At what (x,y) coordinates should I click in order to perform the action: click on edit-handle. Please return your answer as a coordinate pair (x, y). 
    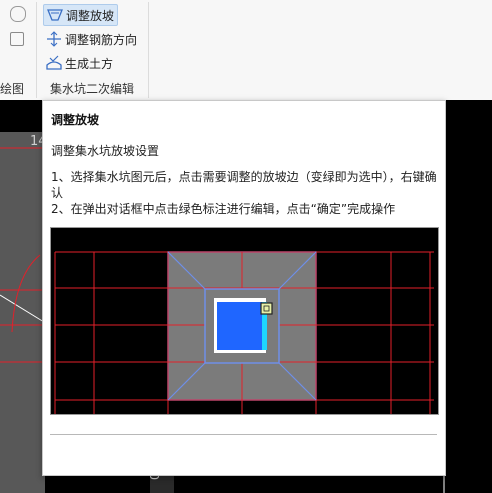
    Looking at the image, I should click on (266, 308).